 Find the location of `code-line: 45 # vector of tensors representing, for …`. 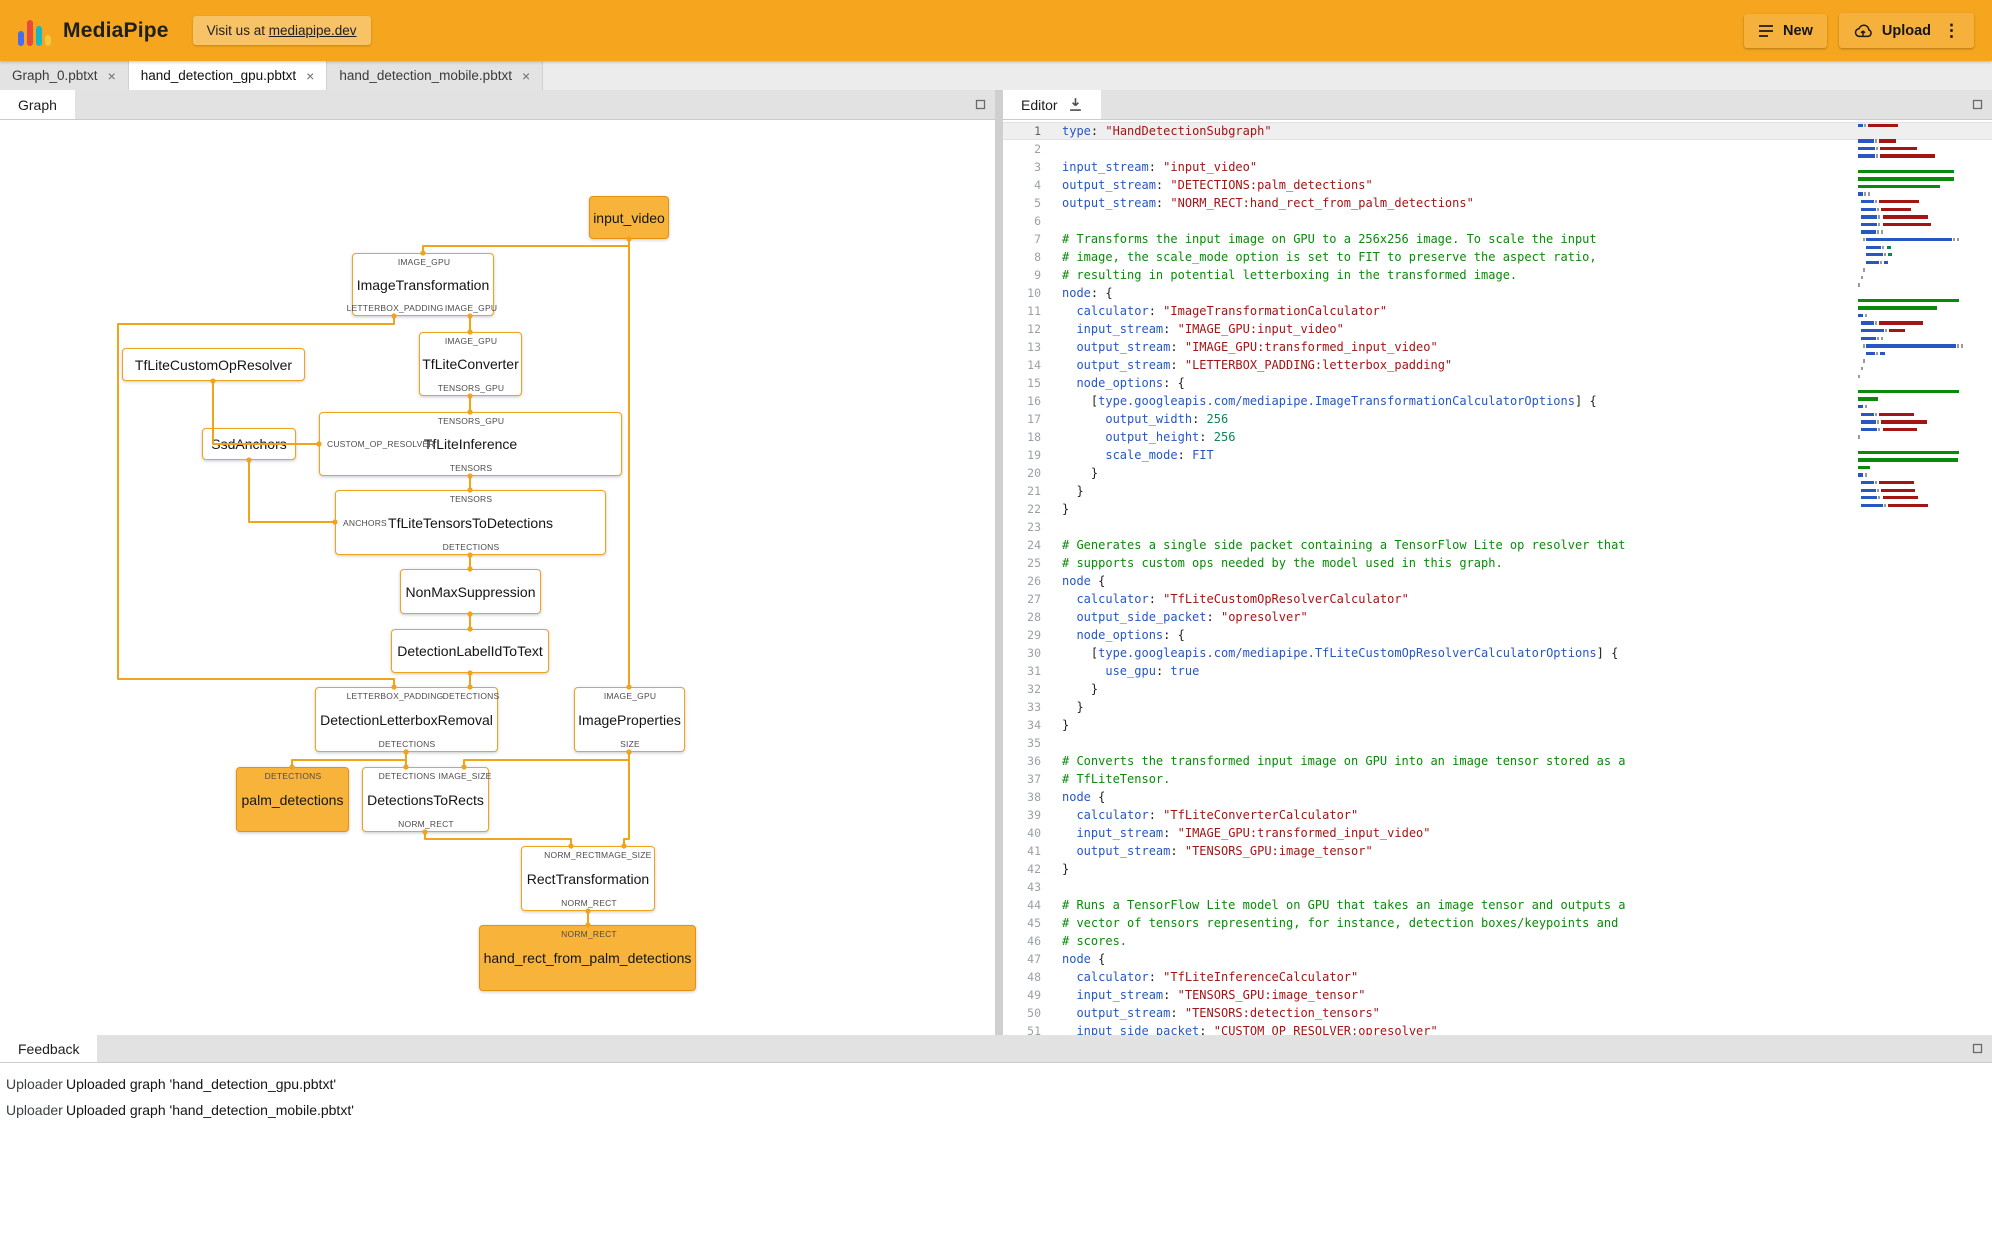

code-line: 45 # vector of tensors representing, for … is located at coordinates (1497, 923).